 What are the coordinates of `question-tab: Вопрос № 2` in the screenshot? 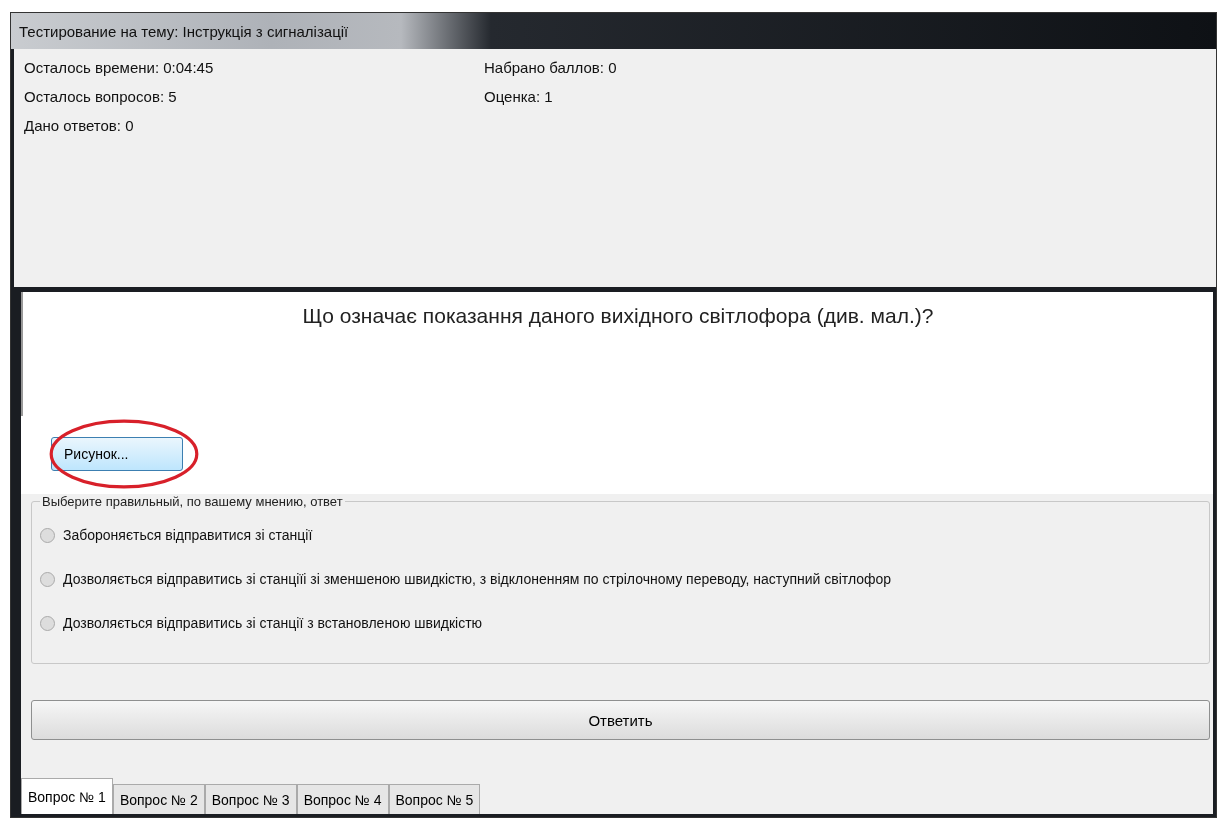 It's located at (158, 799).